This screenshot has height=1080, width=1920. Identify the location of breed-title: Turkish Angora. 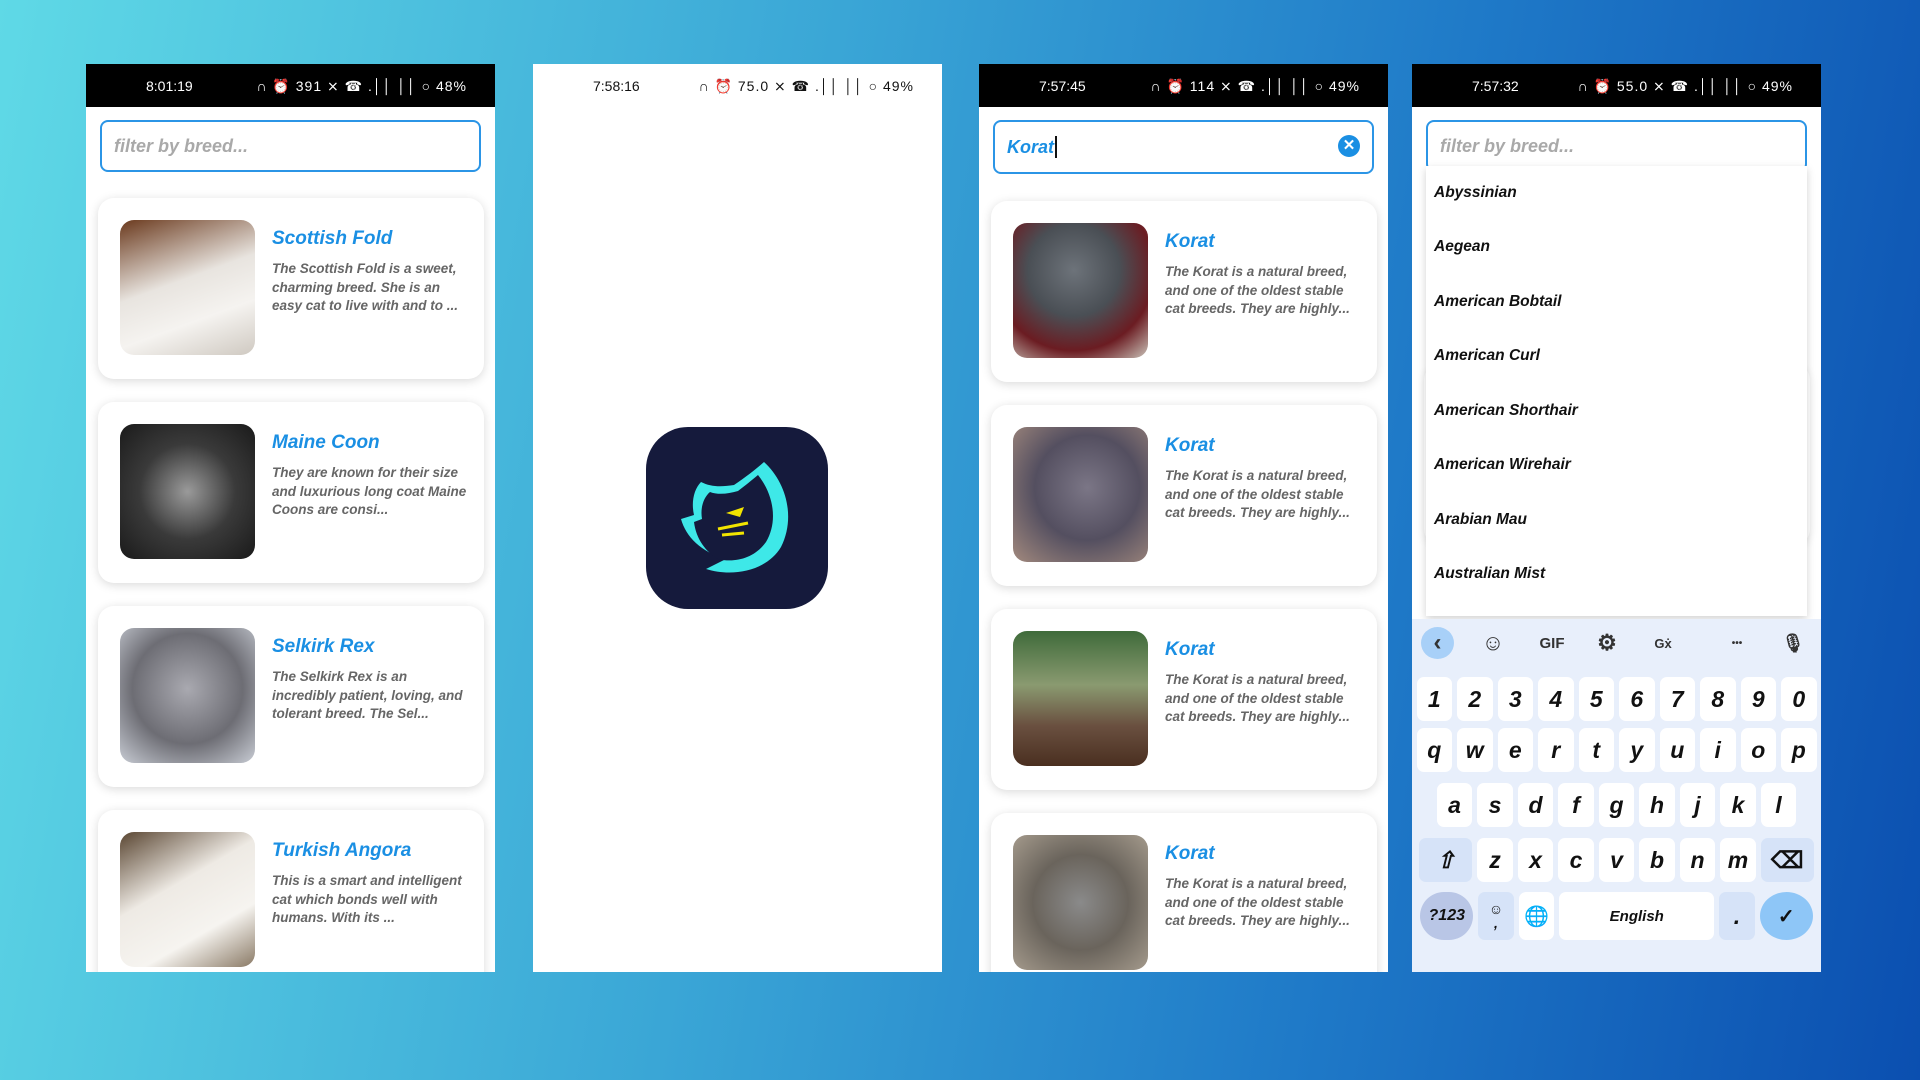
(342, 850).